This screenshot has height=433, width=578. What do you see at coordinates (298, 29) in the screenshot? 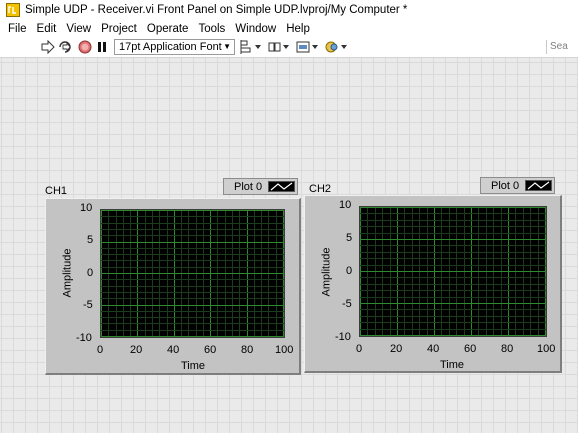
I see `menu-help: Help` at bounding box center [298, 29].